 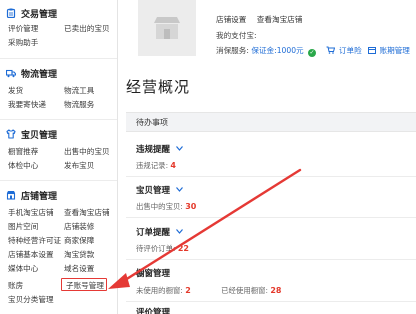 What do you see at coordinates (23, 269) in the screenshot?
I see `link-media-center: 媒体中心` at bounding box center [23, 269].